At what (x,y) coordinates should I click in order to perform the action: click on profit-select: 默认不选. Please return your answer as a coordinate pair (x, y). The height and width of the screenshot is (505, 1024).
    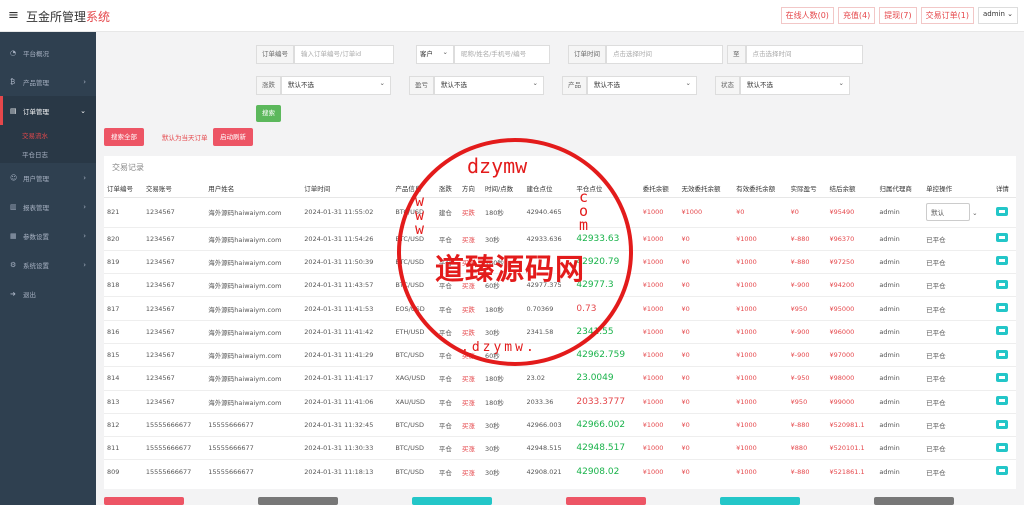
    Looking at the image, I should click on (489, 85).